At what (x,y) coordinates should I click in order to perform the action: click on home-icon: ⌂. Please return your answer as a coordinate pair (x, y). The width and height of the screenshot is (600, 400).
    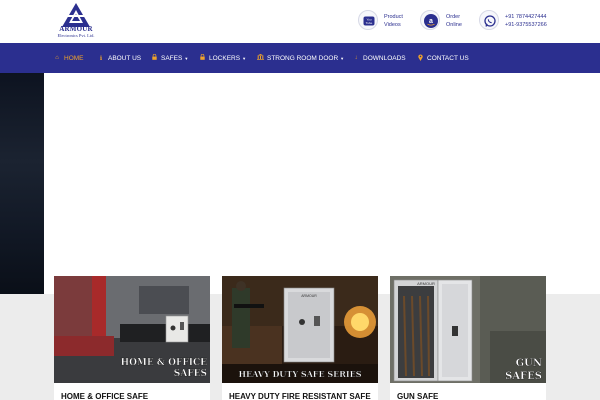
    Looking at the image, I should click on (57, 58).